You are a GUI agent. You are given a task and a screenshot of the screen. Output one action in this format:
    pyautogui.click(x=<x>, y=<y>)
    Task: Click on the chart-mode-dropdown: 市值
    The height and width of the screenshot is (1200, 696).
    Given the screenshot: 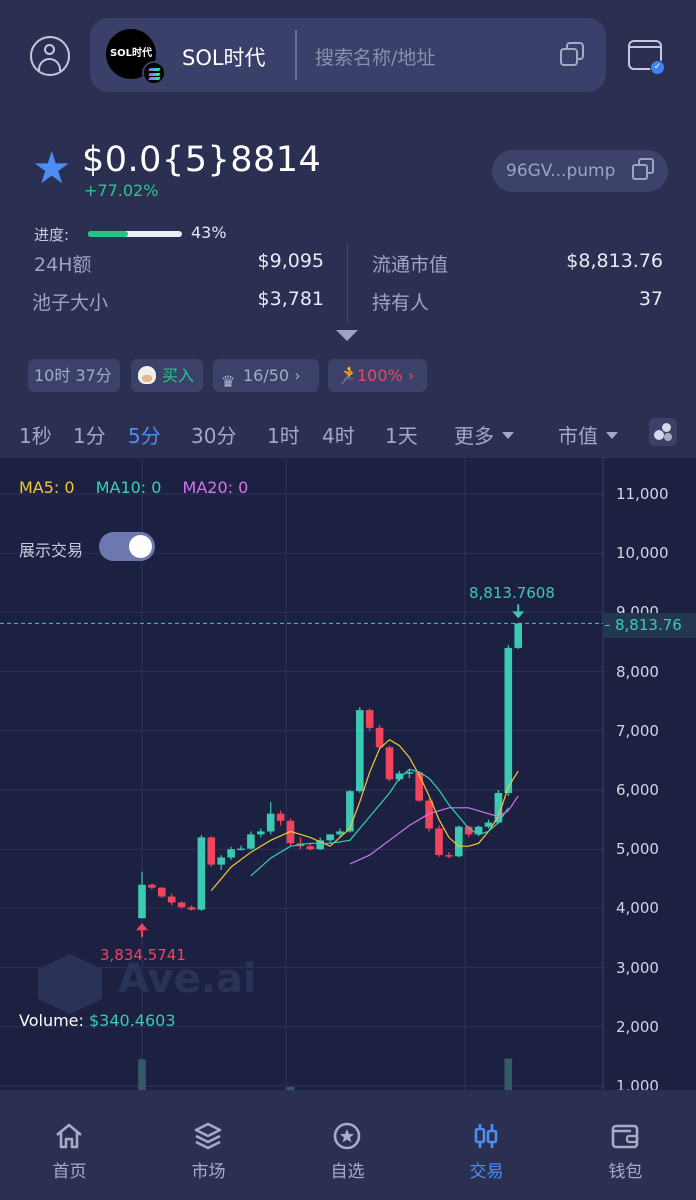 What is the action you would take?
    pyautogui.click(x=588, y=434)
    